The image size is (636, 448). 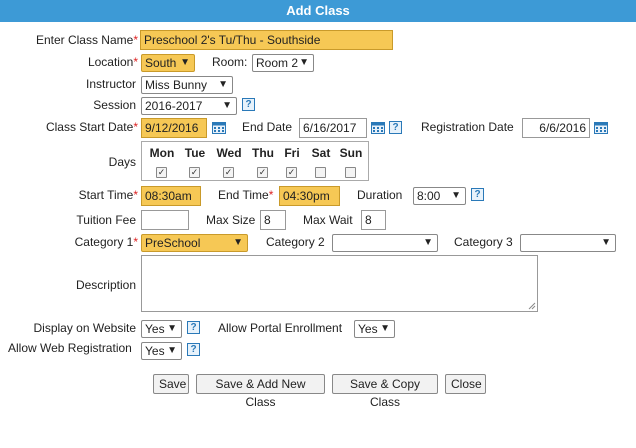 What do you see at coordinates (174, 128) in the screenshot?
I see `start-date-input: 9/12/2016` at bounding box center [174, 128].